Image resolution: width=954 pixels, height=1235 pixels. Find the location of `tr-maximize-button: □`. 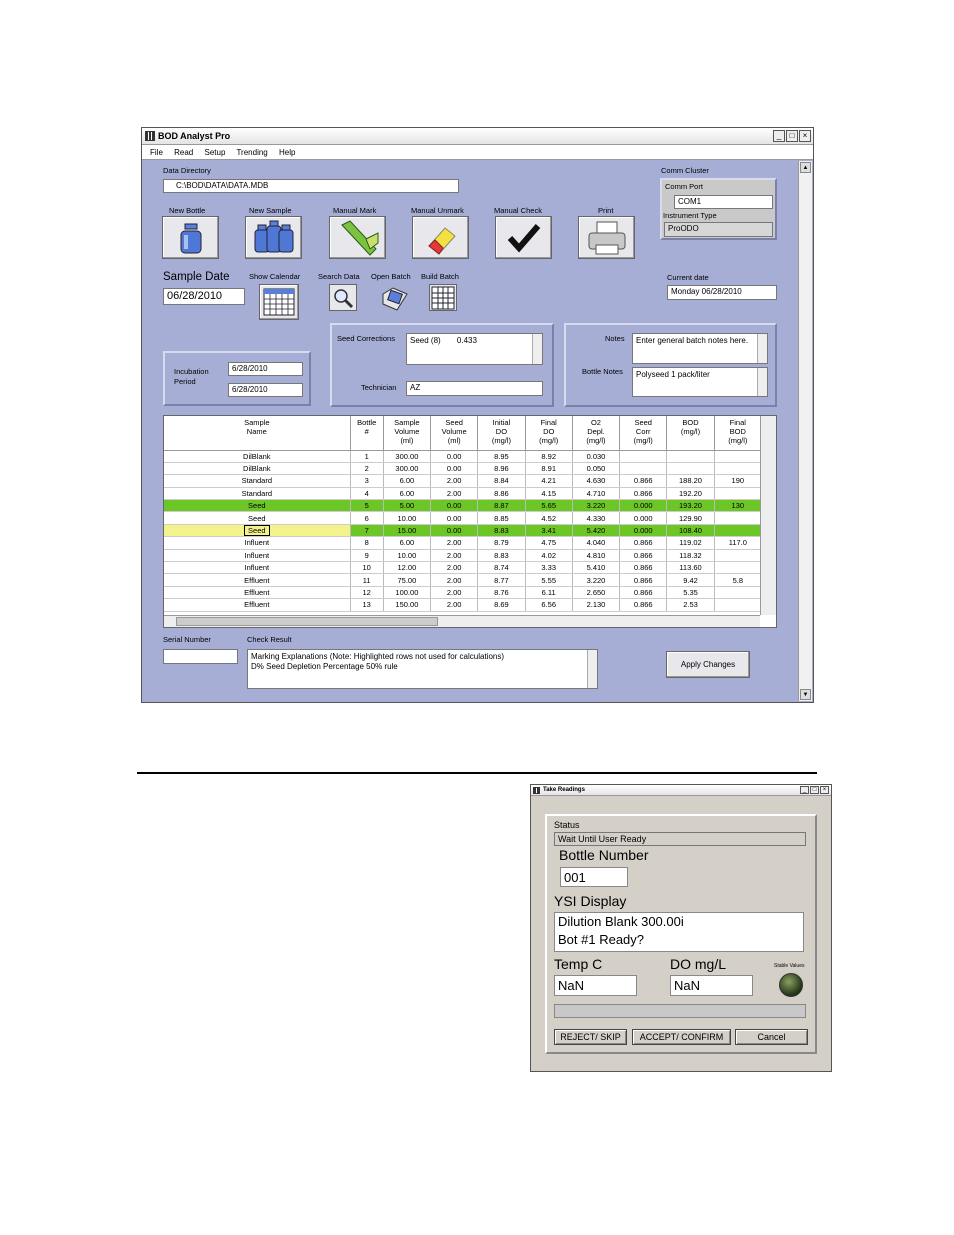

tr-maximize-button: □ is located at coordinates (814, 790).